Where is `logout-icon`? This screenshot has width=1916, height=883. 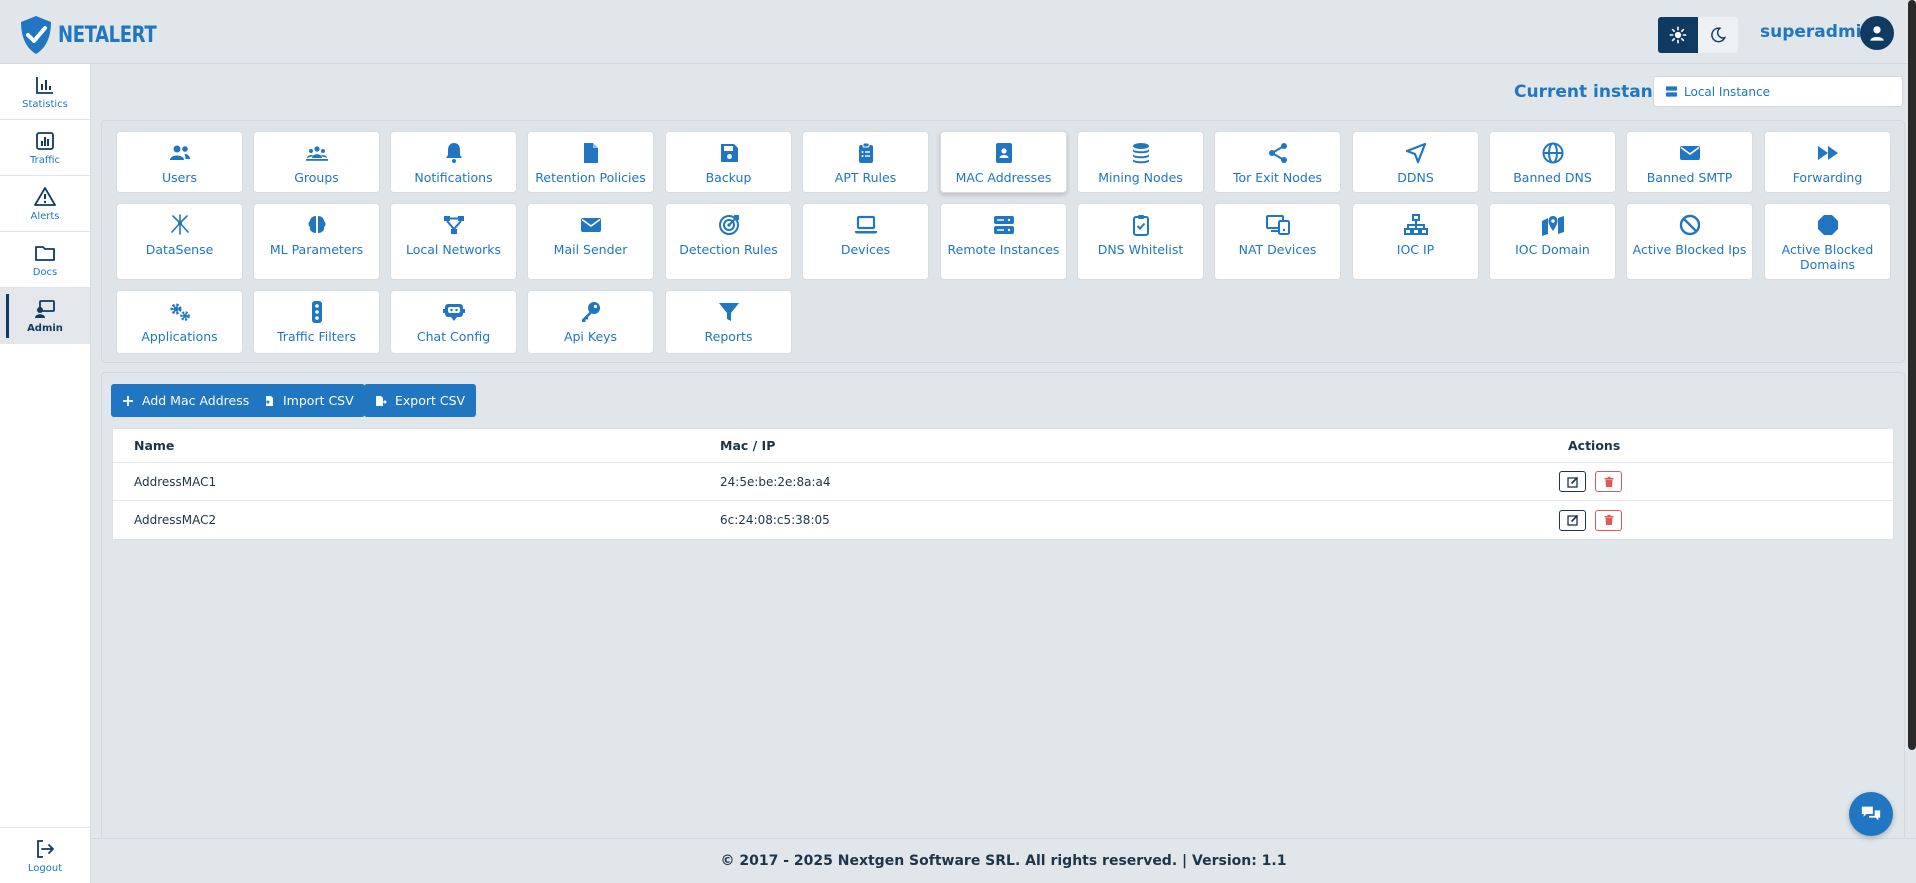 logout-icon is located at coordinates (45, 848).